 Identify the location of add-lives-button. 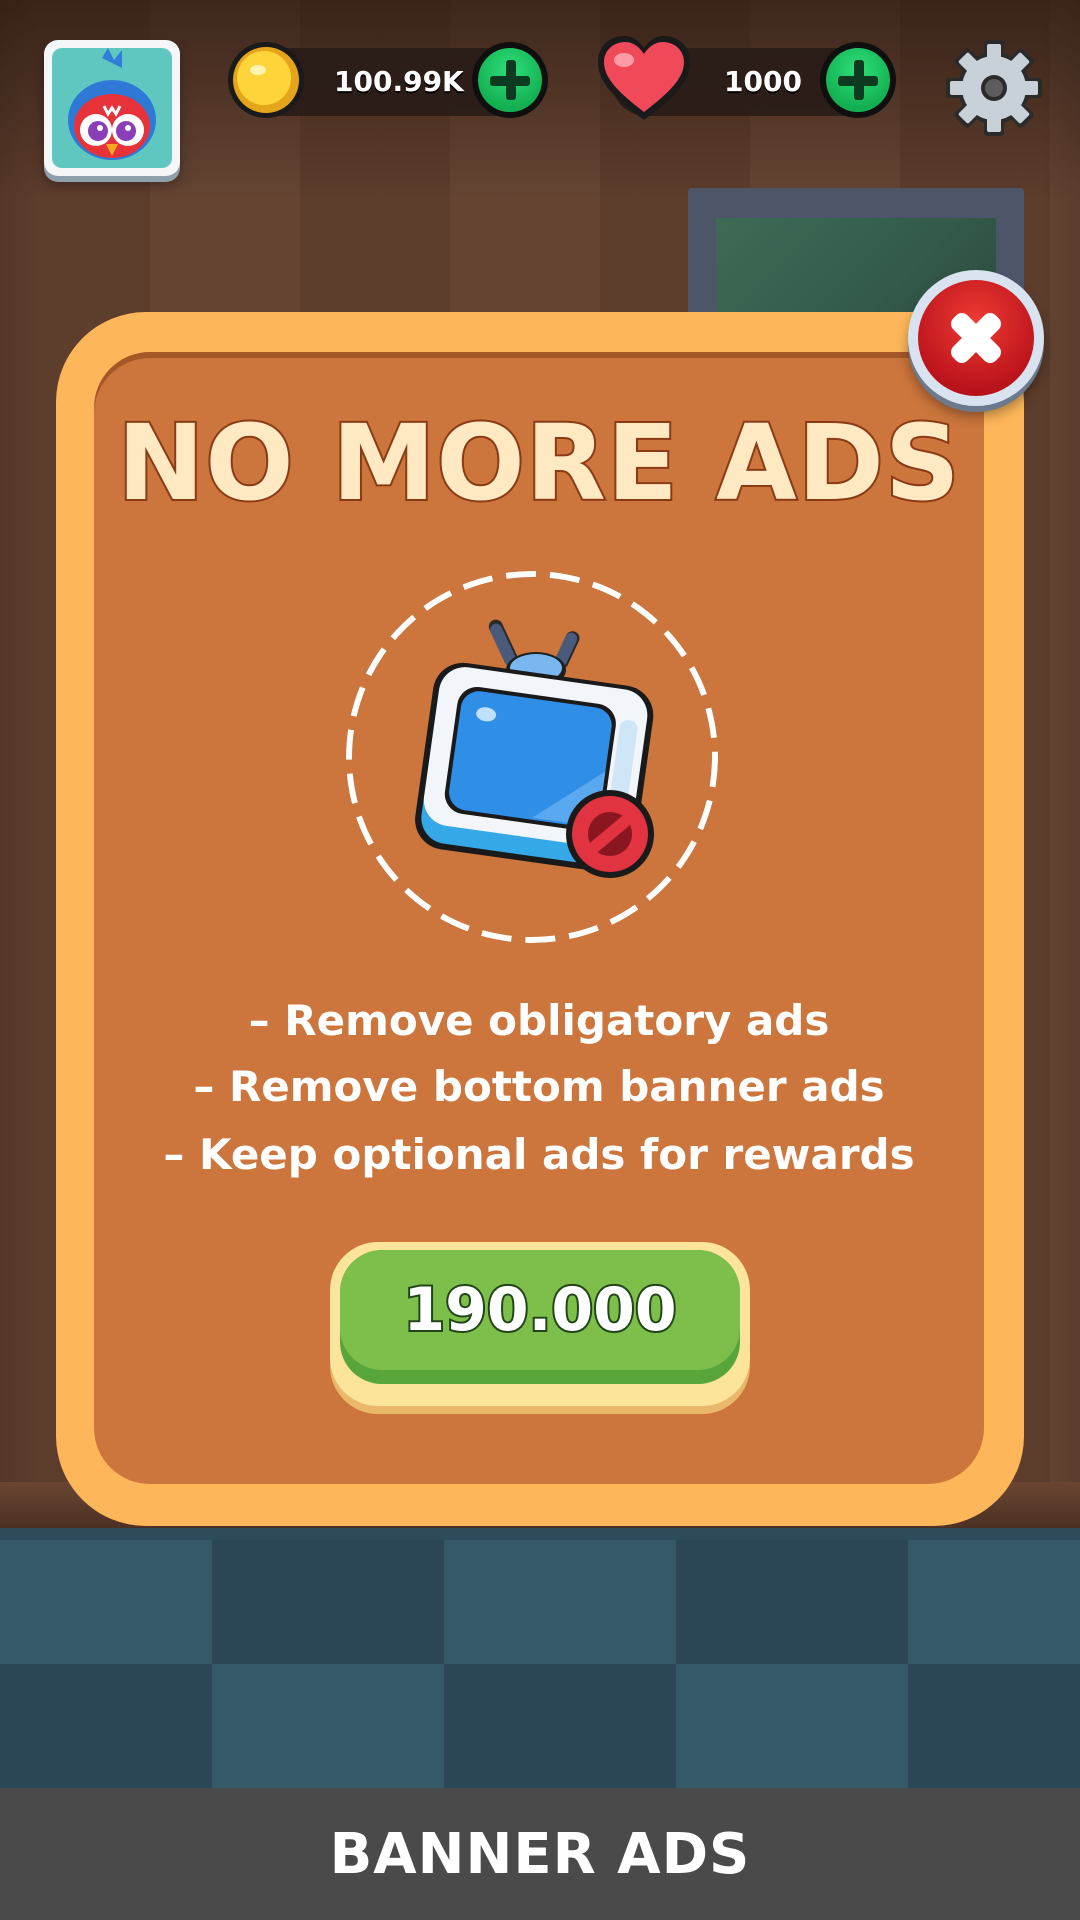
(858, 80).